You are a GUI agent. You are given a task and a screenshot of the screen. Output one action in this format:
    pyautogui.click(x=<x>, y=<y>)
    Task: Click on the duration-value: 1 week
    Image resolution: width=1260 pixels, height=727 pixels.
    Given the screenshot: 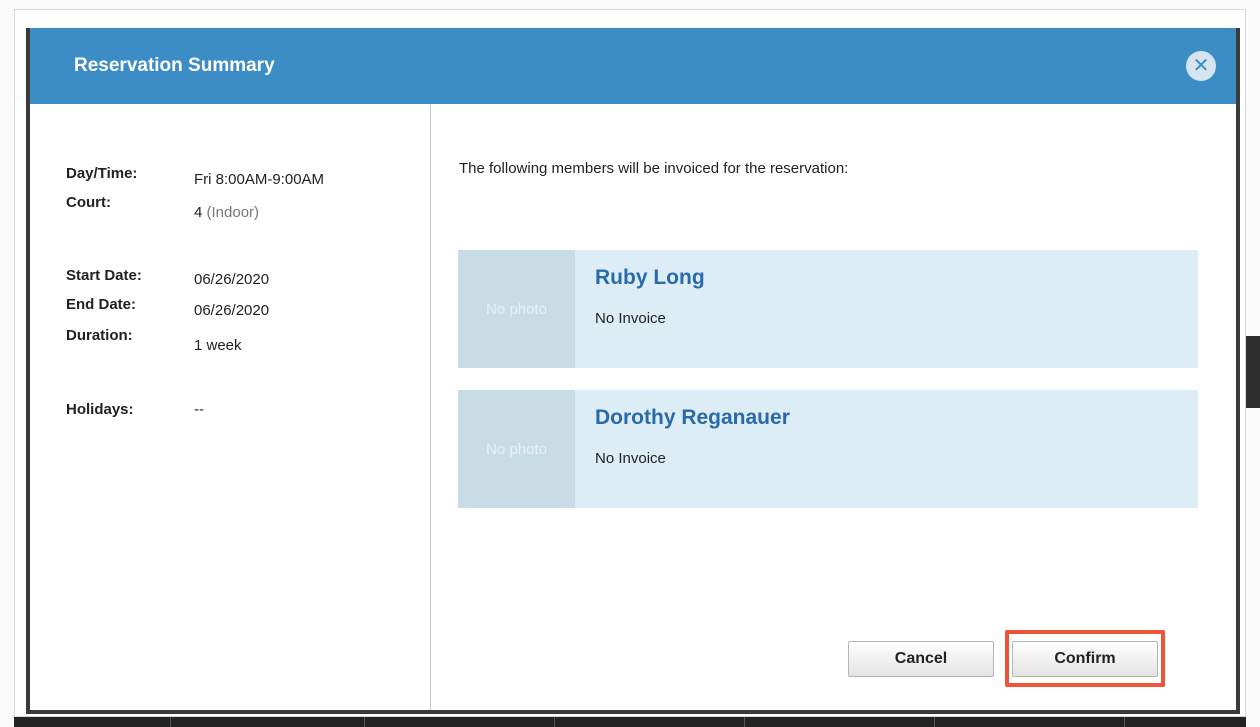 What is the action you would take?
    pyautogui.click(x=218, y=345)
    